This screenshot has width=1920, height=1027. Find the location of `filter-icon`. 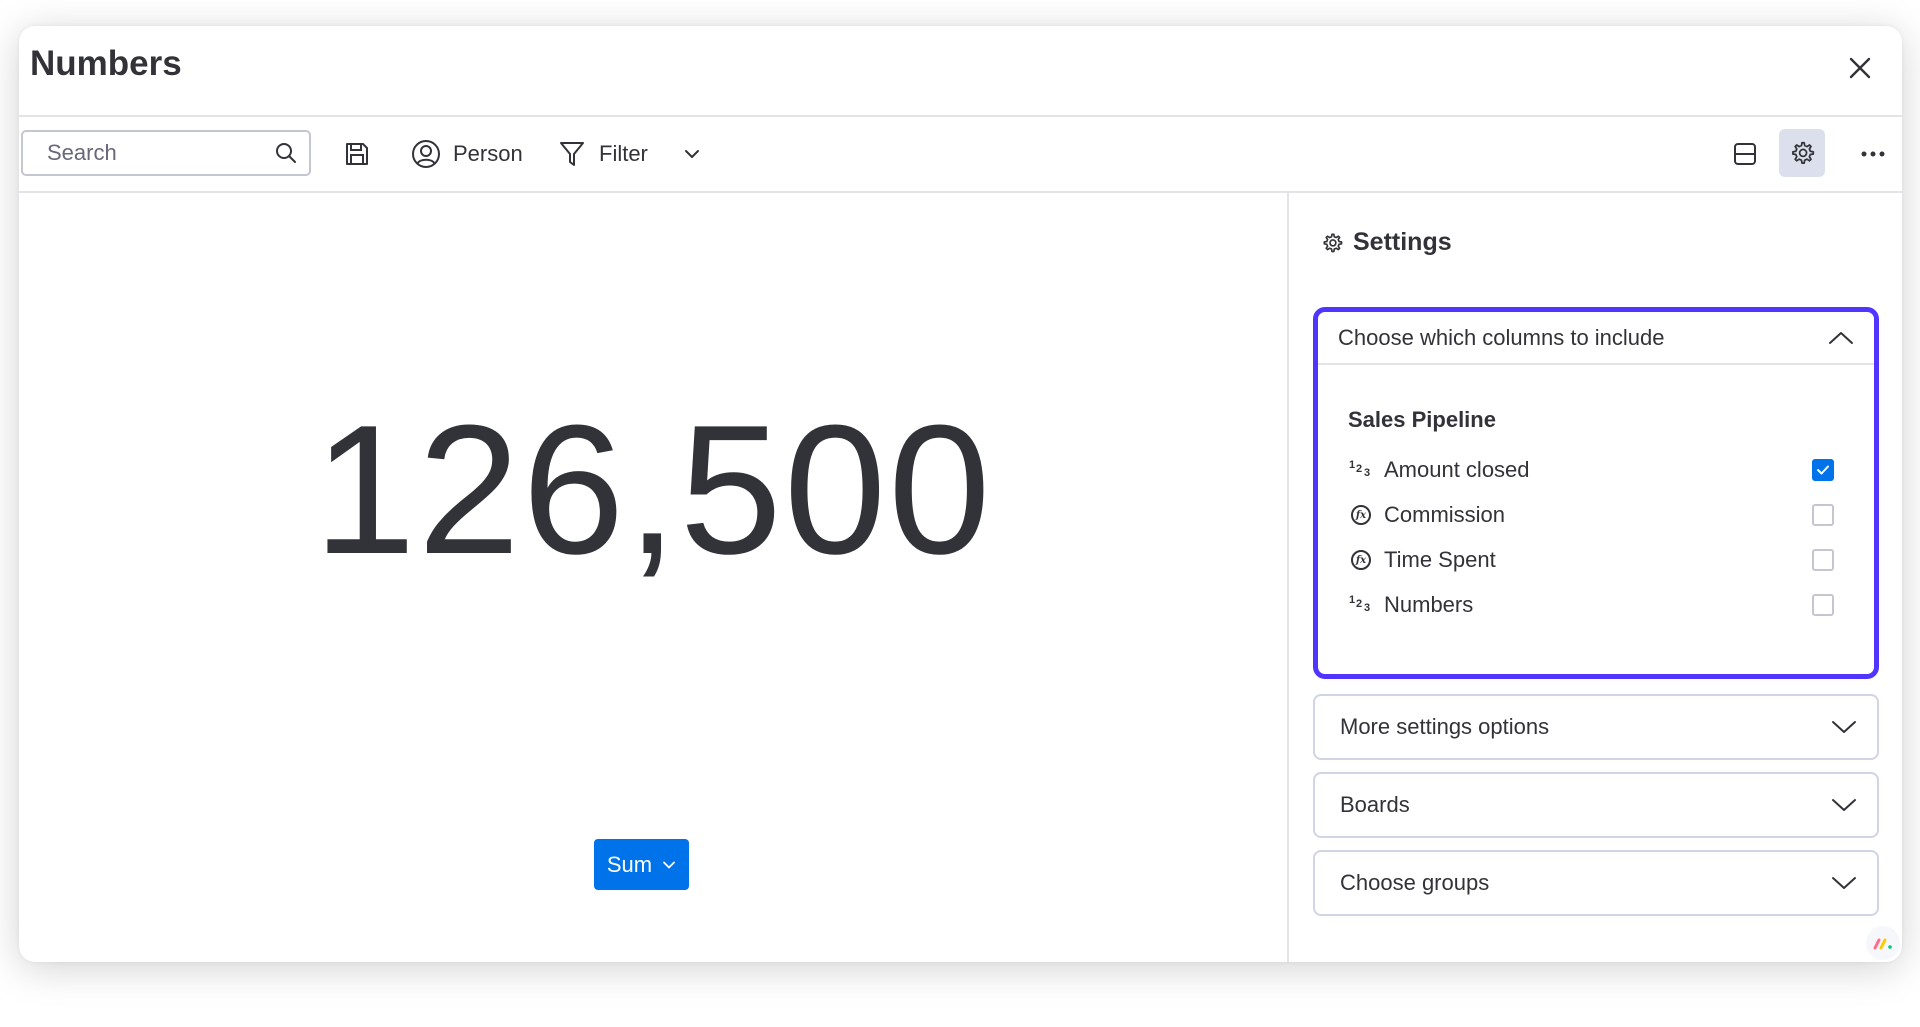

filter-icon is located at coordinates (572, 154).